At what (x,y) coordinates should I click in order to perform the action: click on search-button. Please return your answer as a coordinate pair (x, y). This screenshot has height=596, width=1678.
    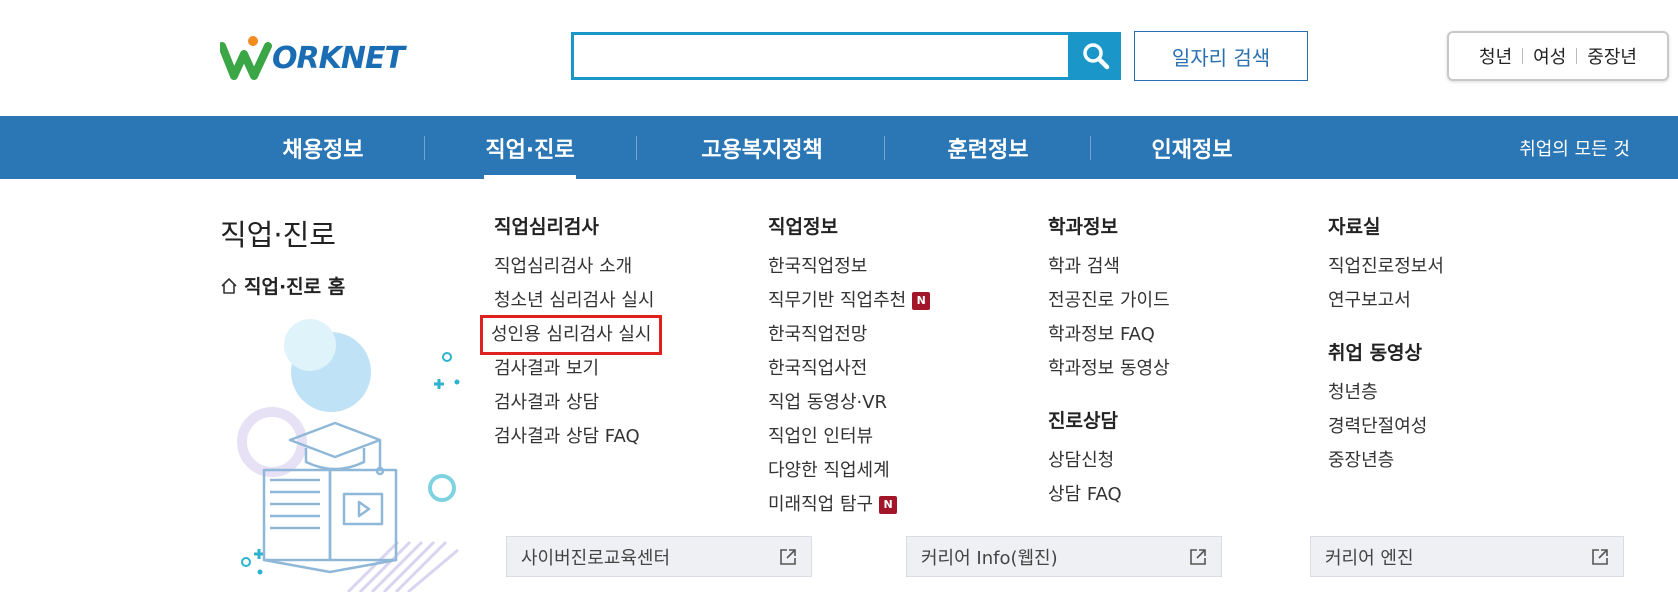
    Looking at the image, I should click on (1096, 56).